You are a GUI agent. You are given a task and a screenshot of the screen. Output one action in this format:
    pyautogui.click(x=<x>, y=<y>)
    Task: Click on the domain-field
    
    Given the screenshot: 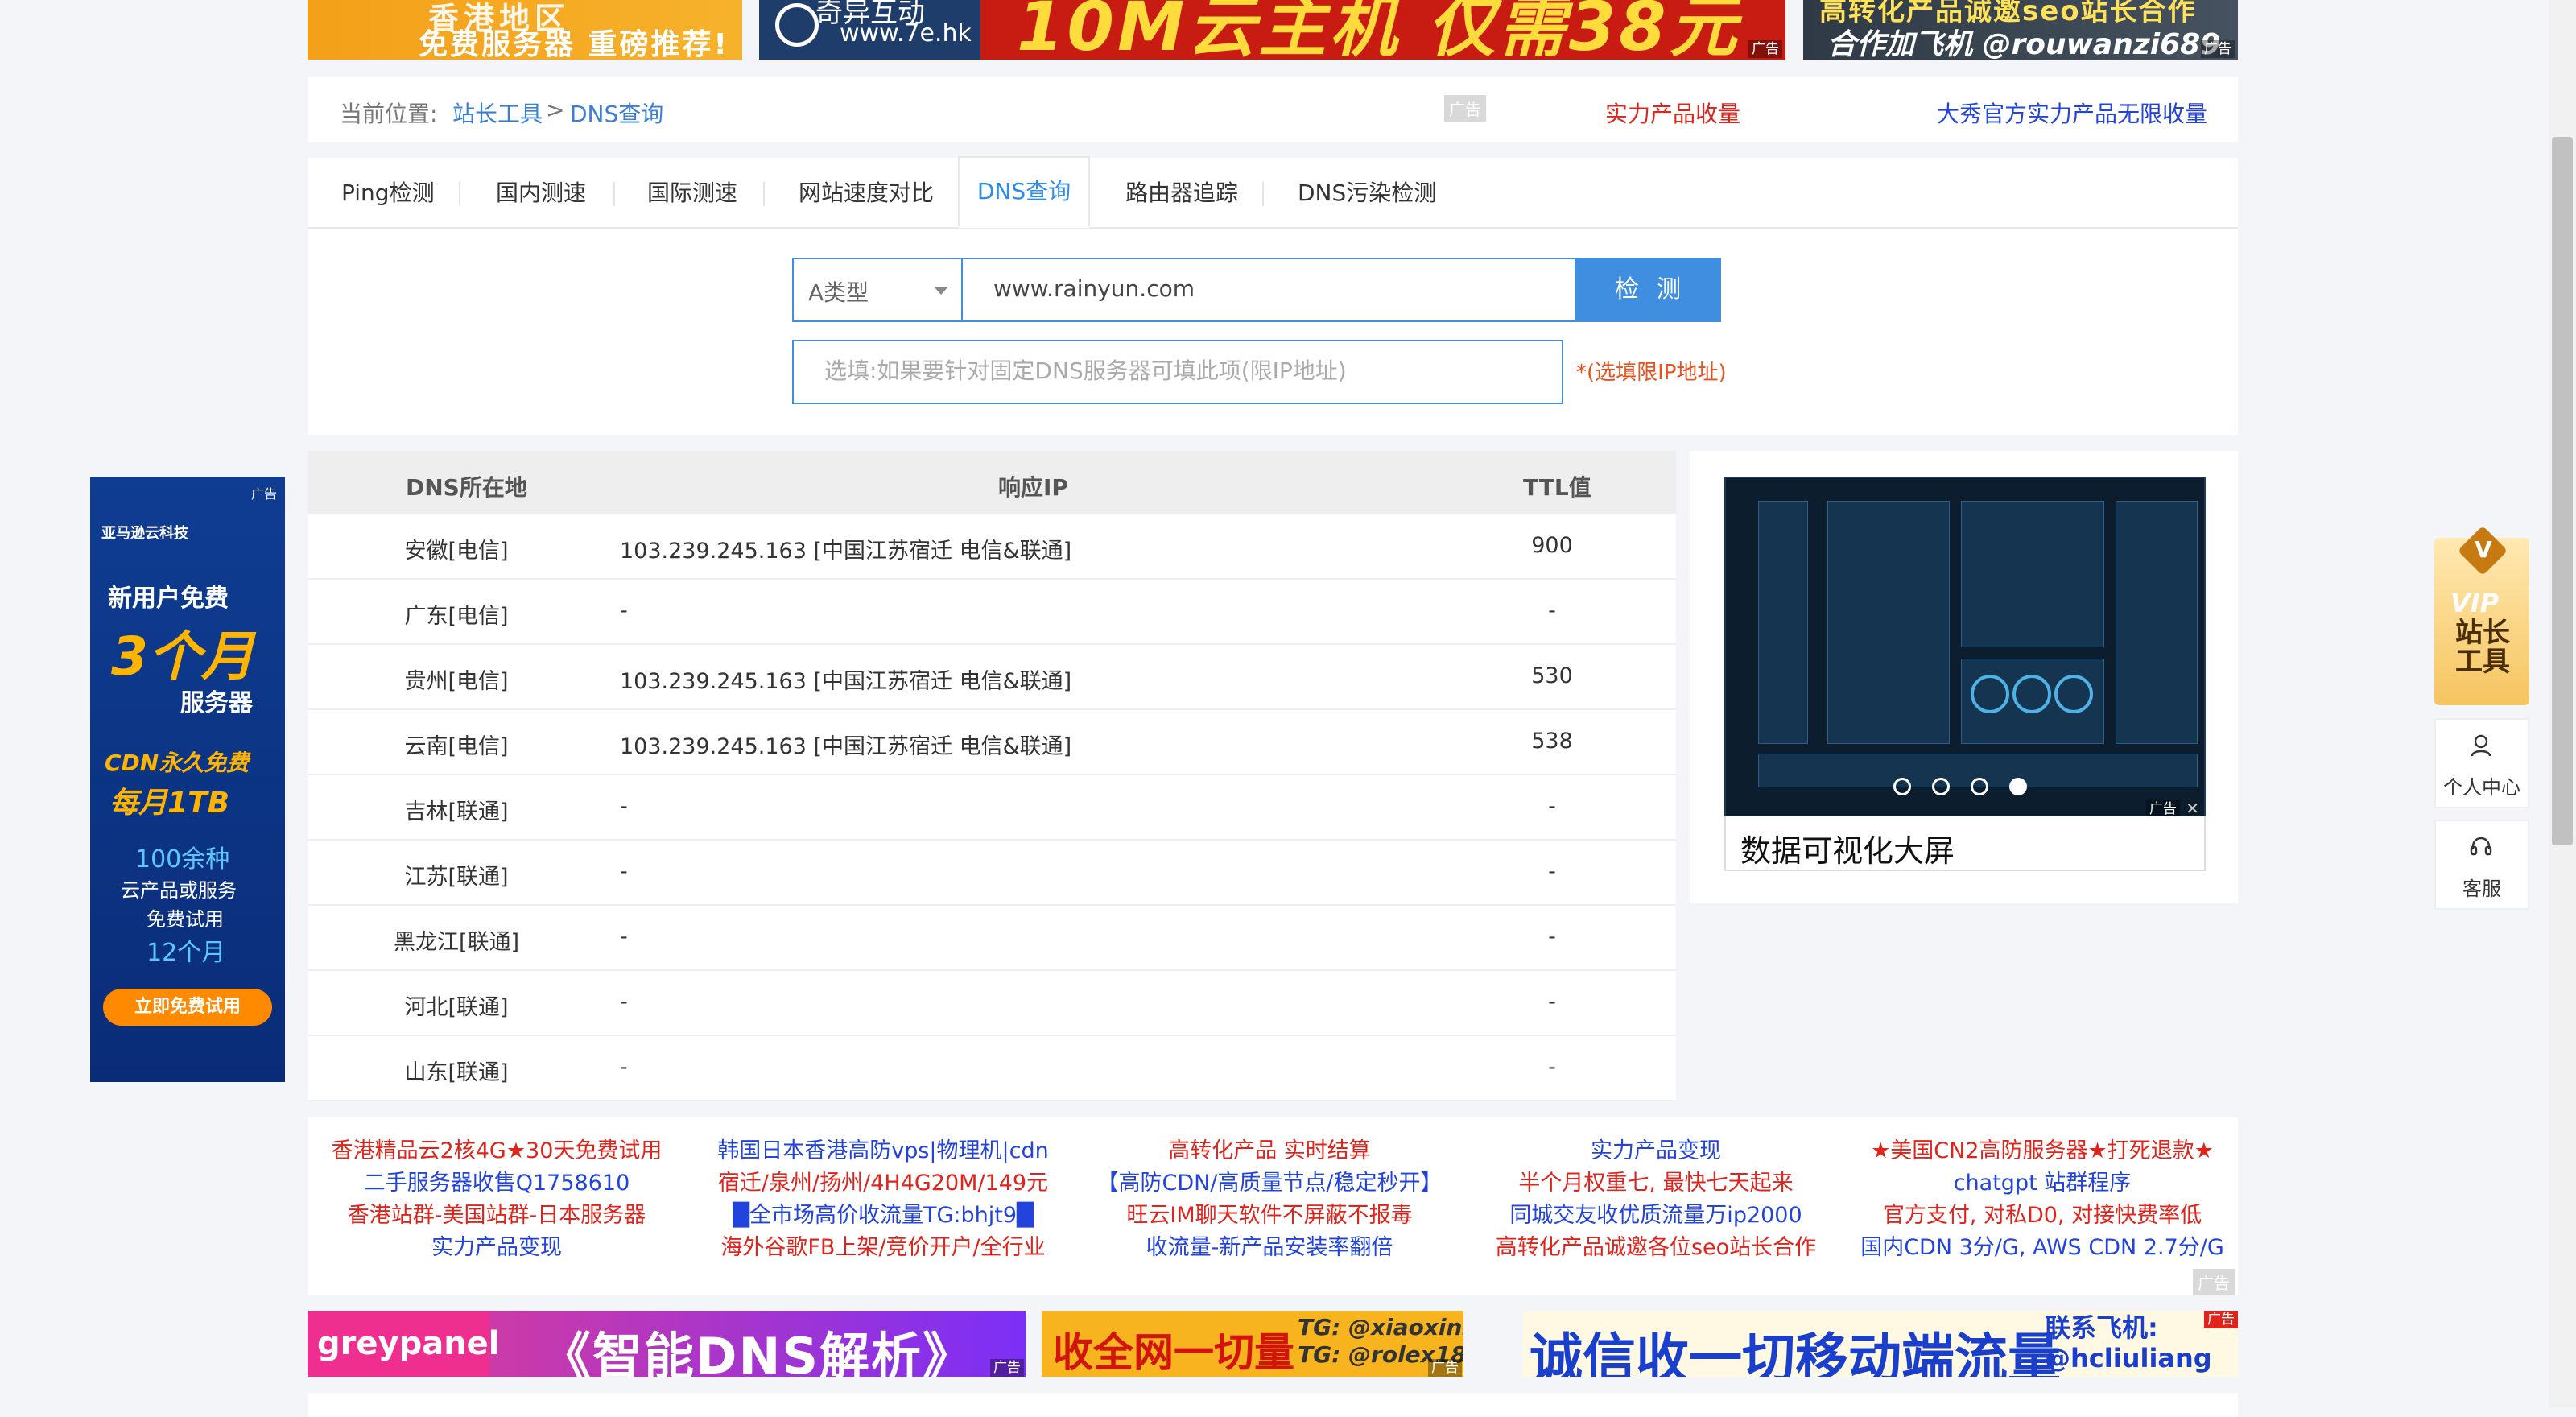 What is the action you would take?
    pyautogui.click(x=1269, y=290)
    